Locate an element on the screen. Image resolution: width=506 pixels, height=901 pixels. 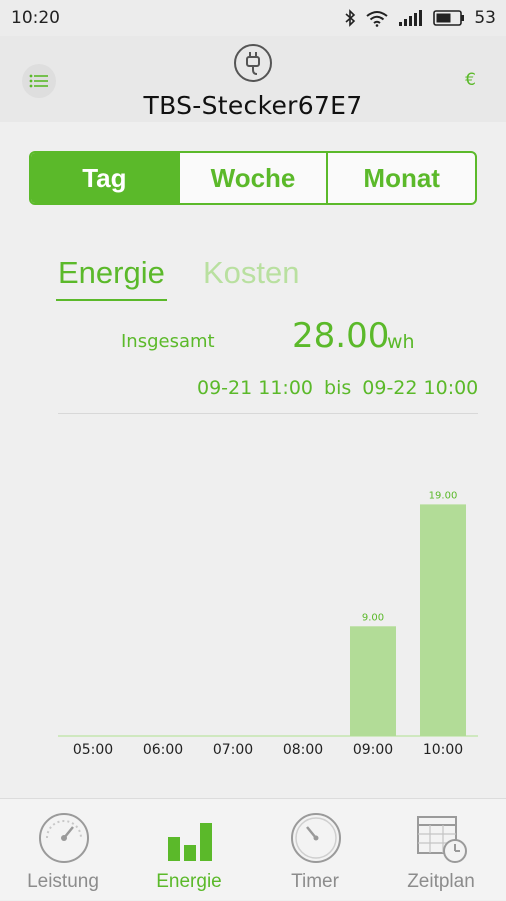
chart-tick-label: 08:00 is located at coordinates (303, 750).